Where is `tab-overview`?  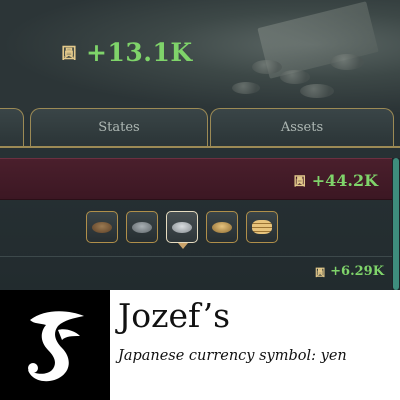 tab-overview is located at coordinates (12, 127).